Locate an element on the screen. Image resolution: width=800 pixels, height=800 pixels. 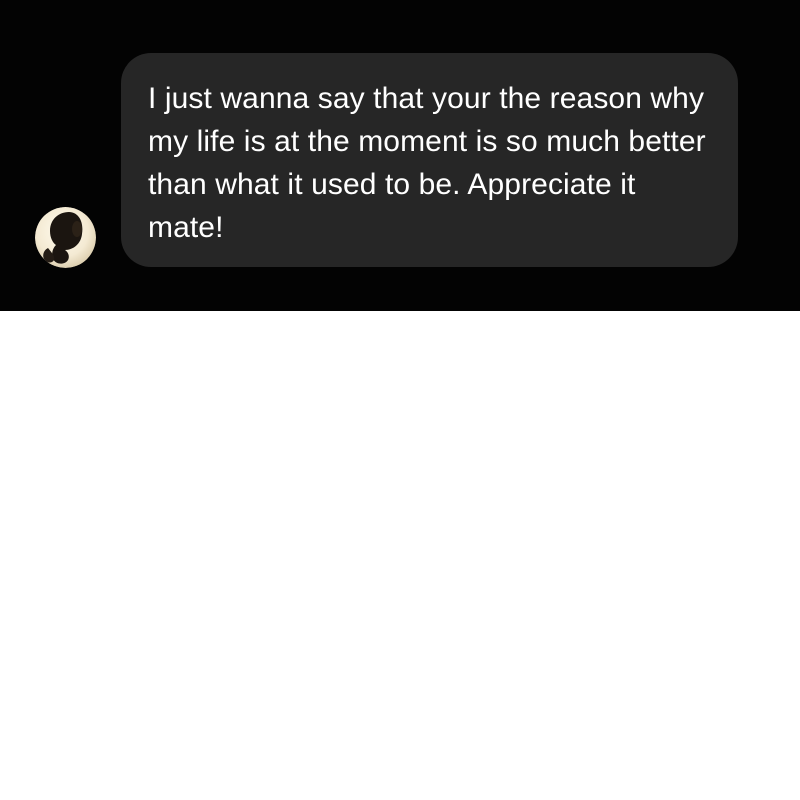
profile-photo-icon is located at coordinates (65, 237).